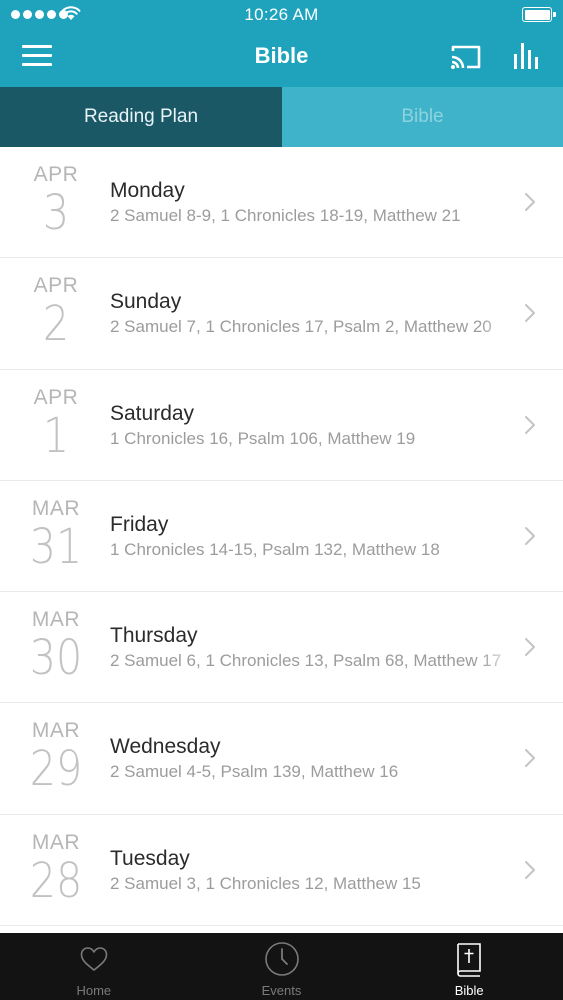  I want to click on reading-weekday: Friday, so click(139, 524).